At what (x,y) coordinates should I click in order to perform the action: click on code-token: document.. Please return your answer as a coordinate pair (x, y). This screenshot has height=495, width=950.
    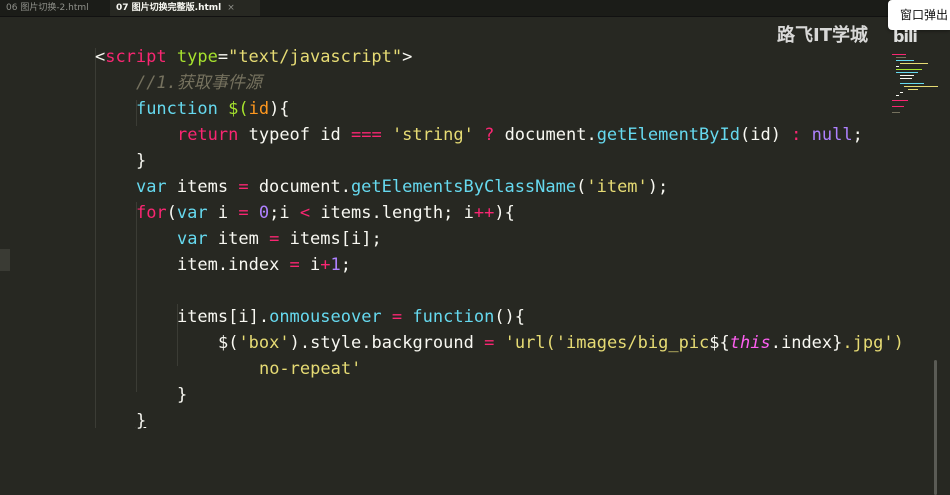
    Looking at the image, I should click on (545, 135).